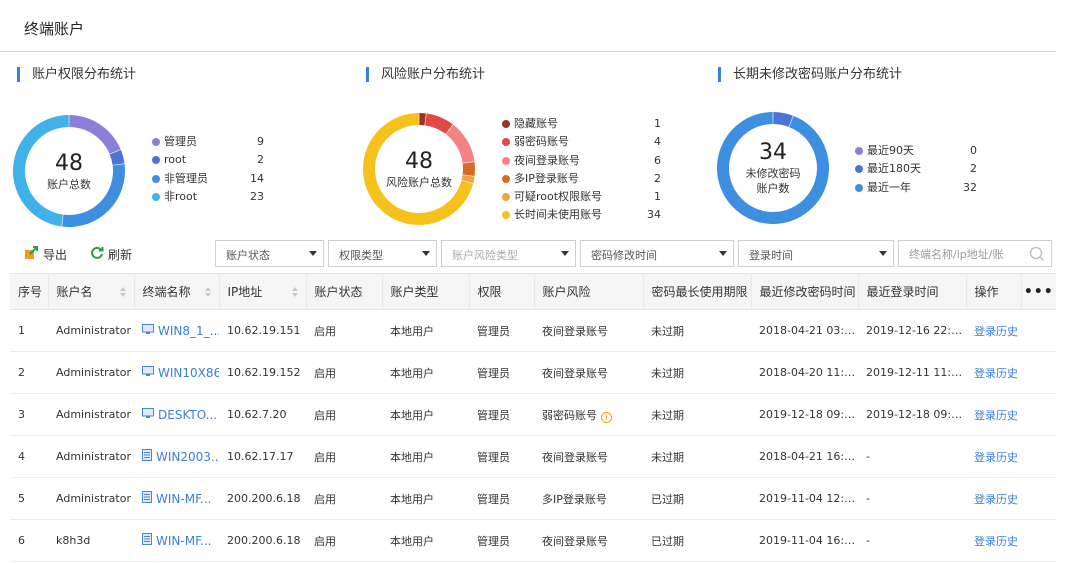  What do you see at coordinates (1038, 291) in the screenshot?
I see `more-options-button: •••` at bounding box center [1038, 291].